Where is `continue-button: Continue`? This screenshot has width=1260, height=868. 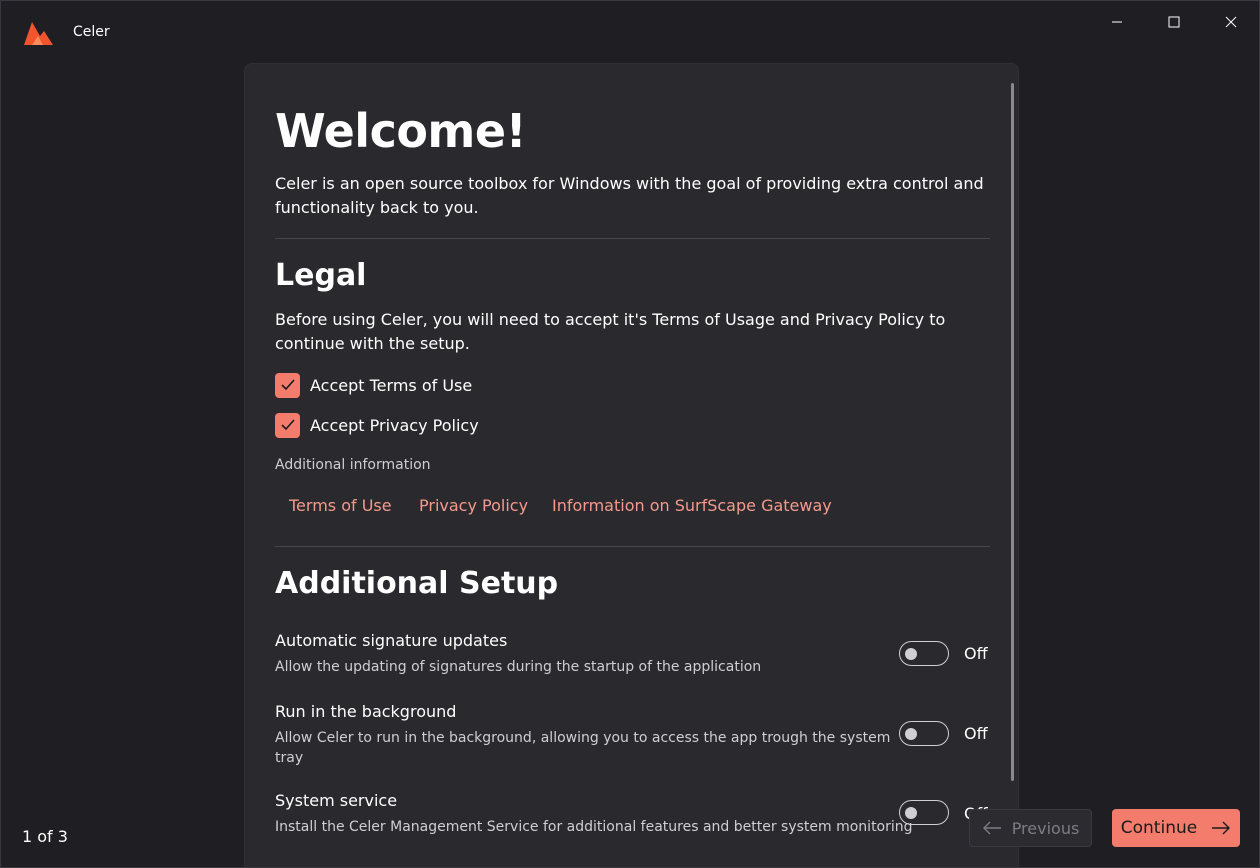
continue-button: Continue is located at coordinates (1176, 828).